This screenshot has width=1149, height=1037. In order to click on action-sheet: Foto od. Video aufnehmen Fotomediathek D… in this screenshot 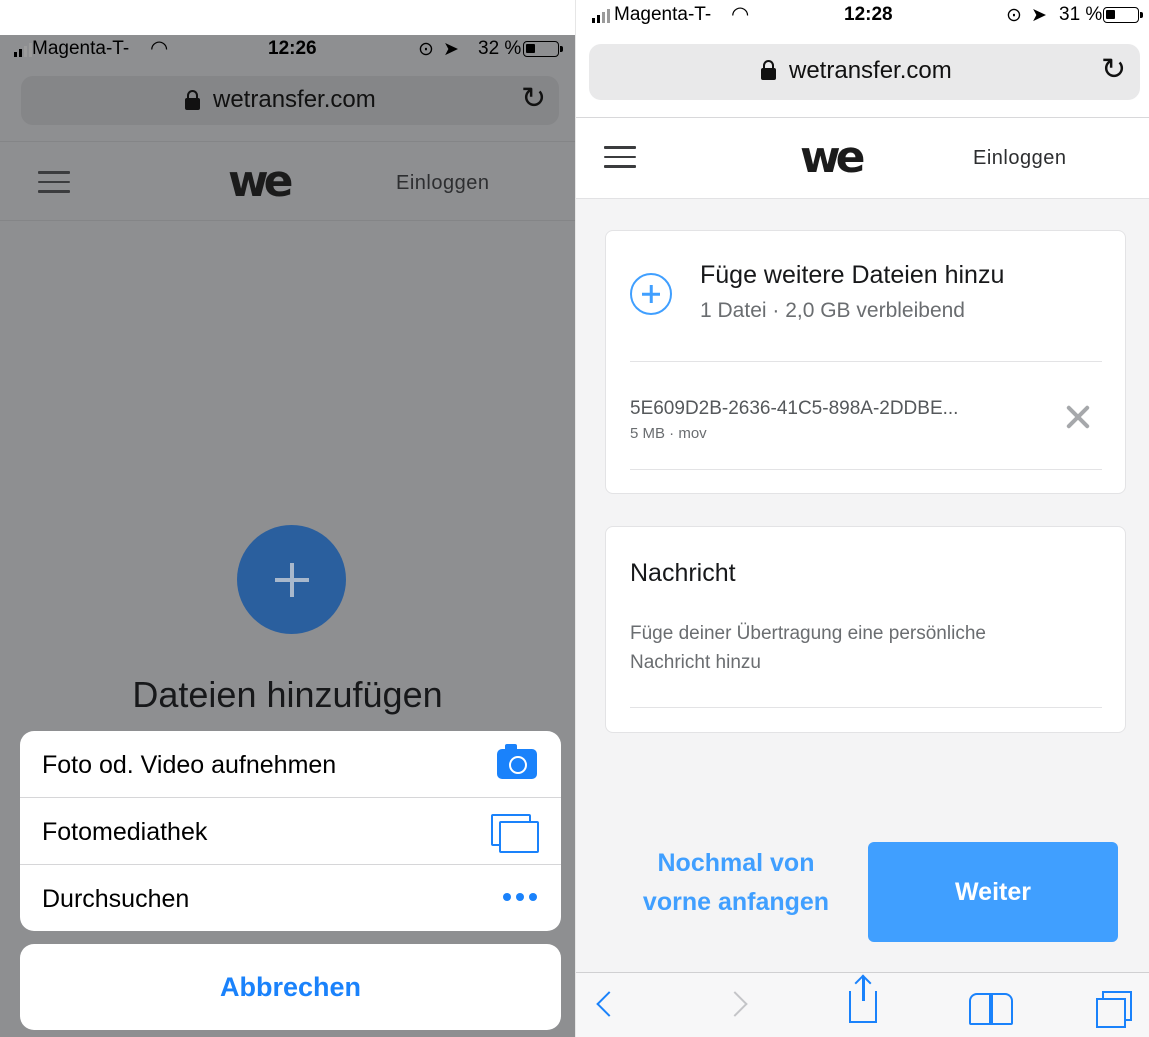, I will do `click(290, 831)`.